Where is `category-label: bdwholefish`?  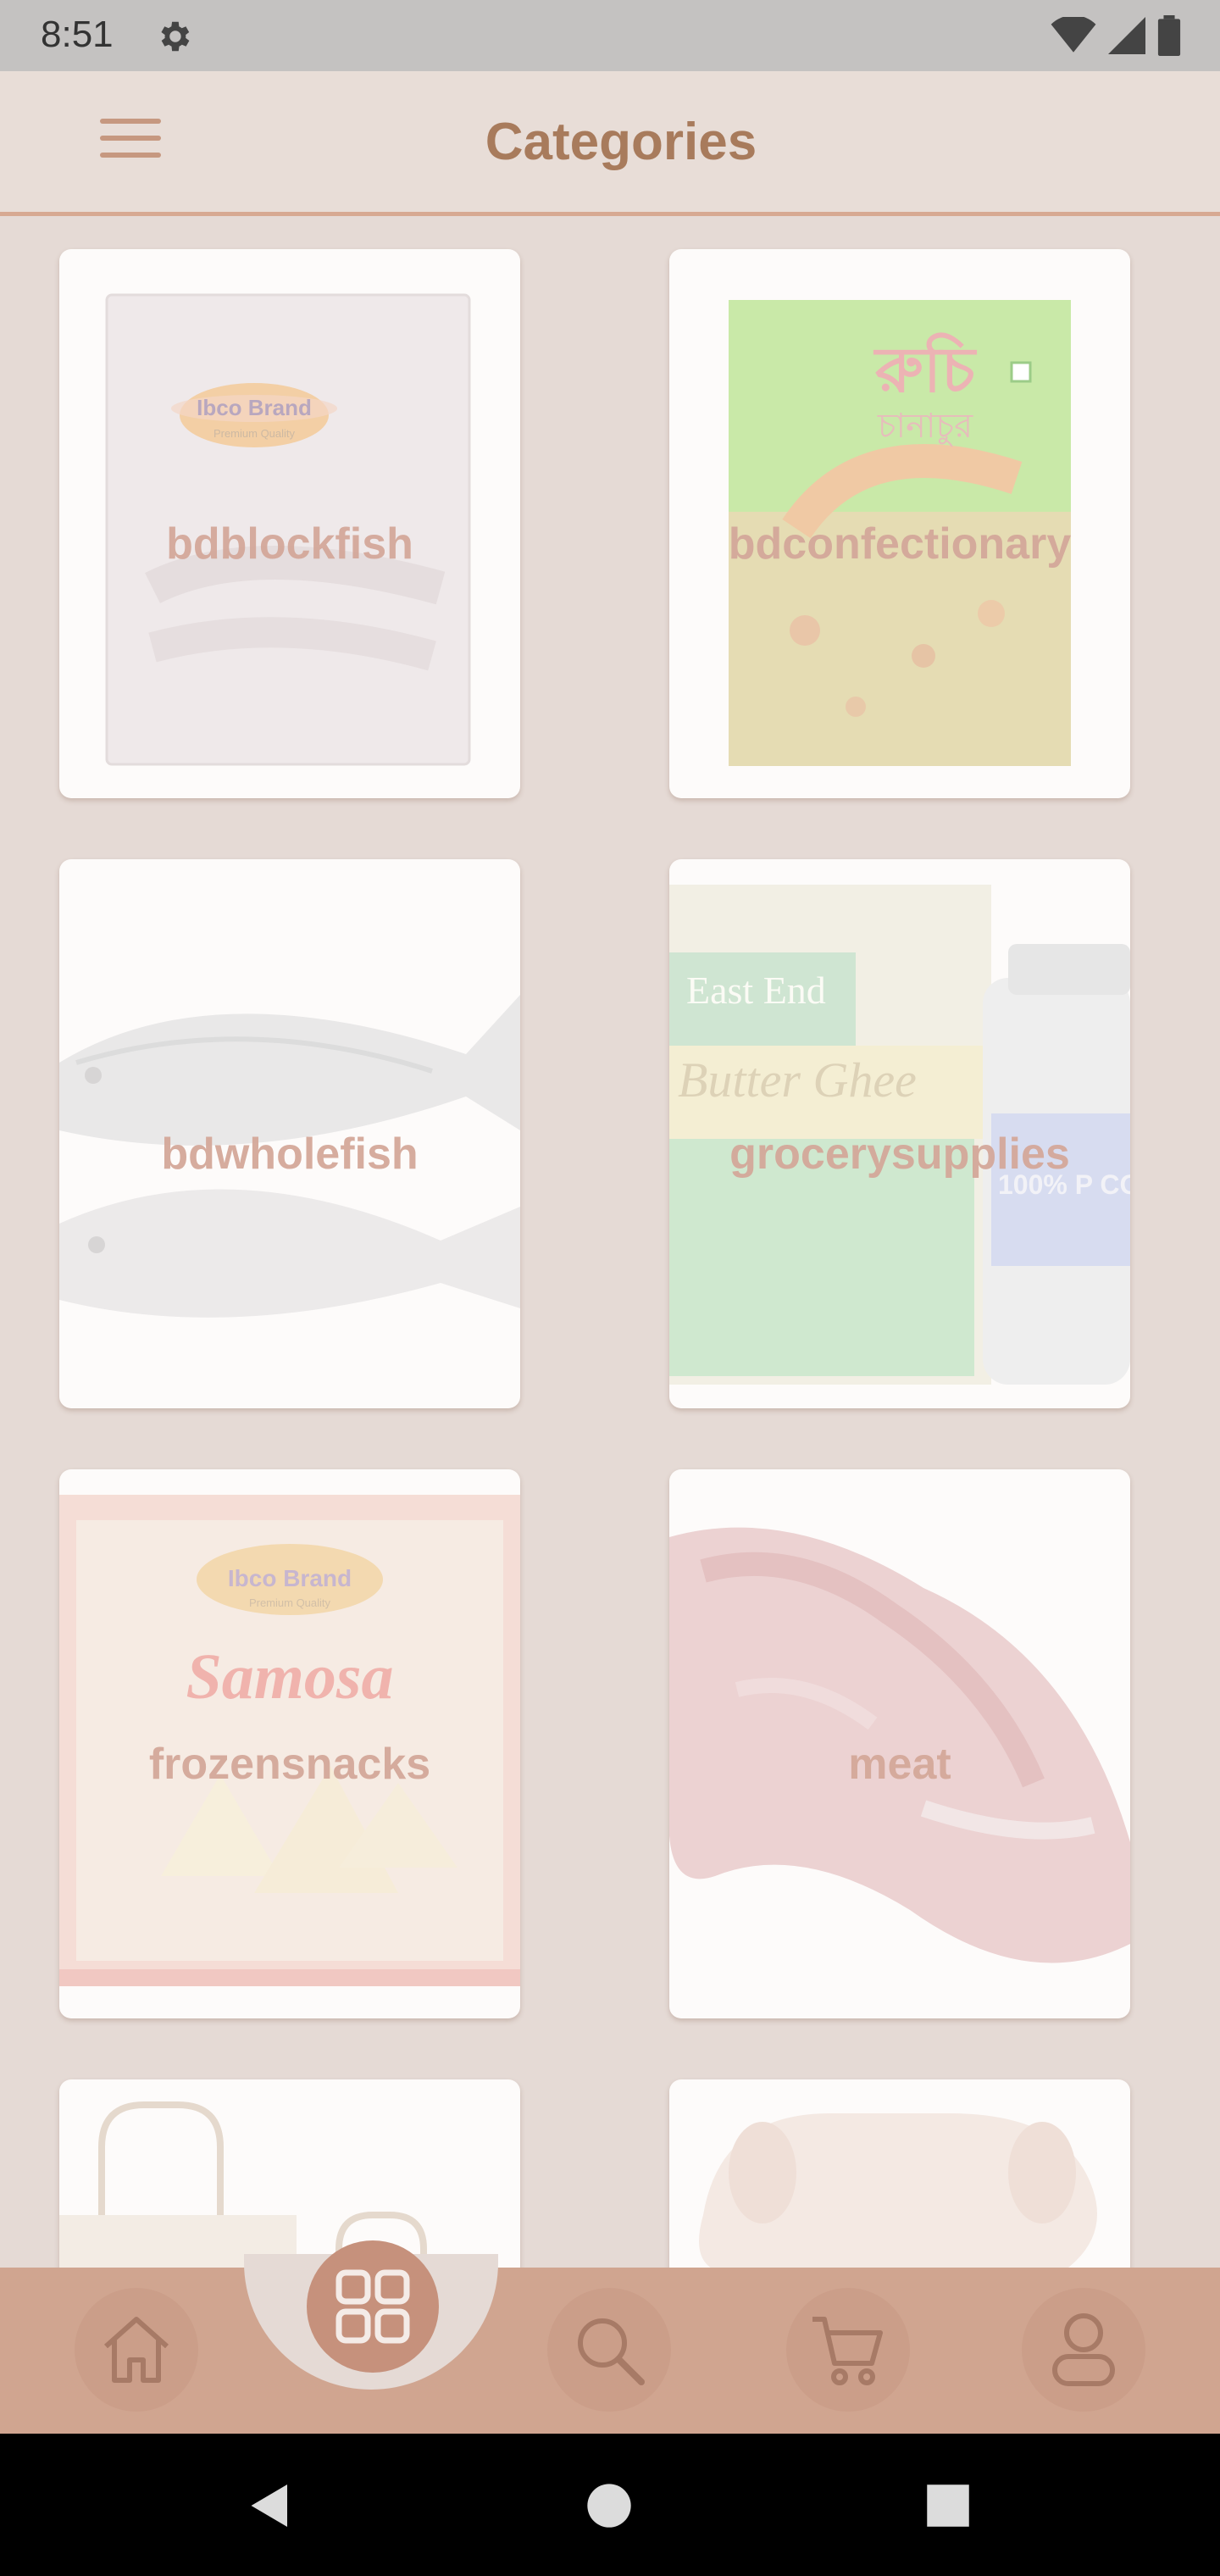
category-label: bdwholefish is located at coordinates (290, 1154).